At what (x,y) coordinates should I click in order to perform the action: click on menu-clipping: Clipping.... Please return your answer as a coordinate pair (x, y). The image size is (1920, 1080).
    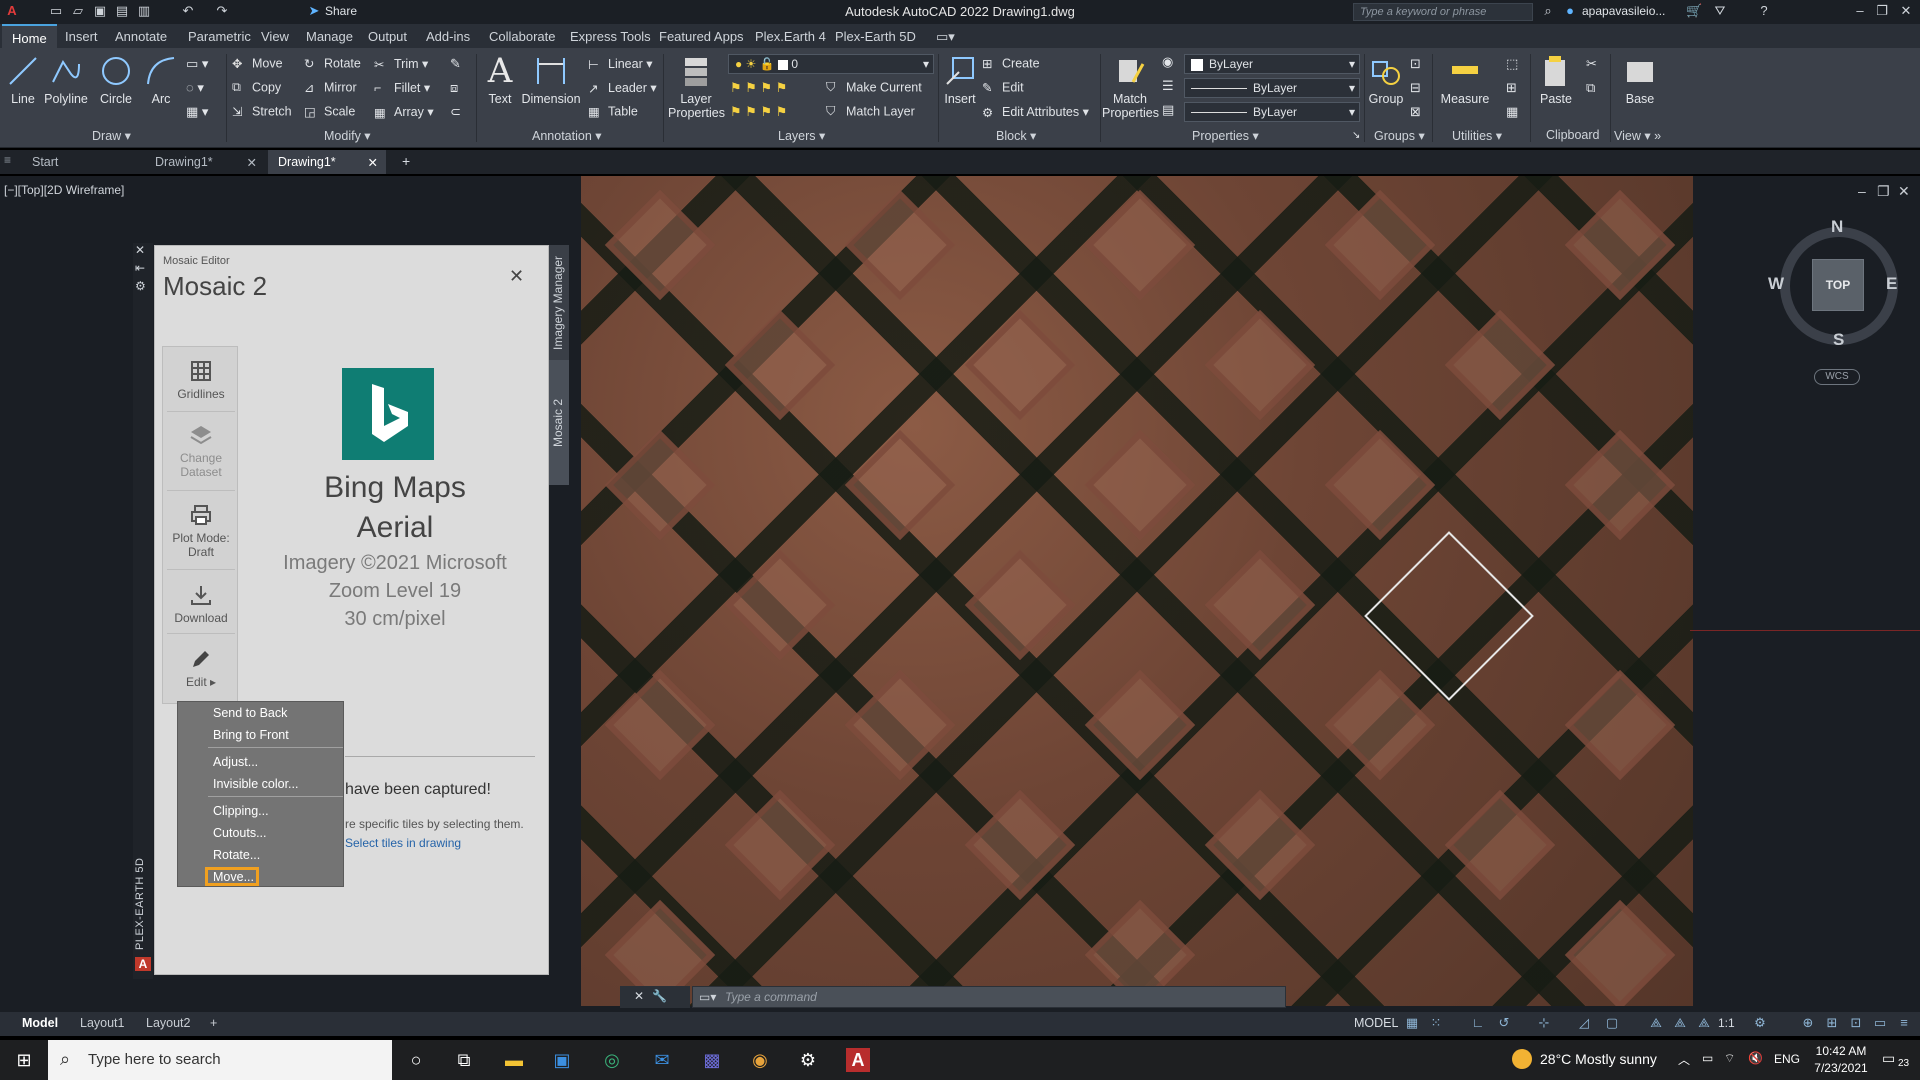
    Looking at the image, I should click on (241, 811).